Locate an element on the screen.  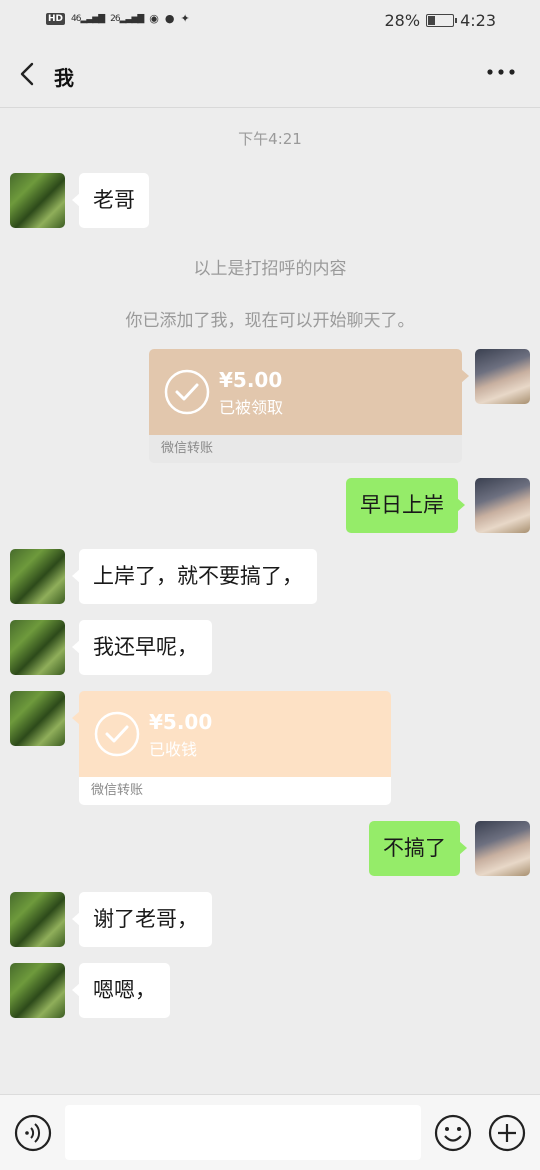
app-icon: ✦ is located at coordinates (185, 18).